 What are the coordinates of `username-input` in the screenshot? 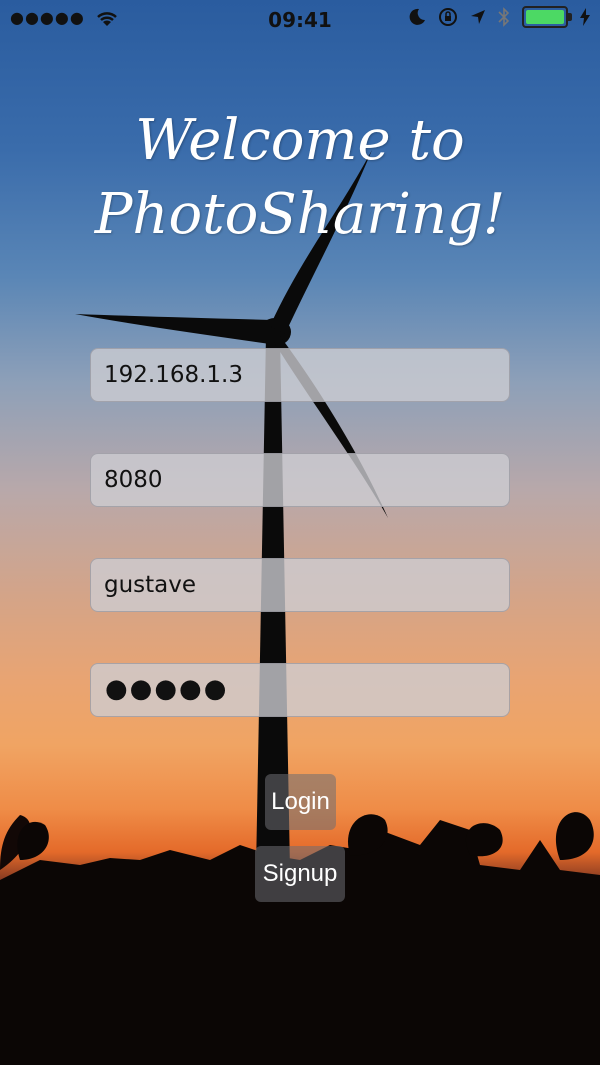 It's located at (300, 585).